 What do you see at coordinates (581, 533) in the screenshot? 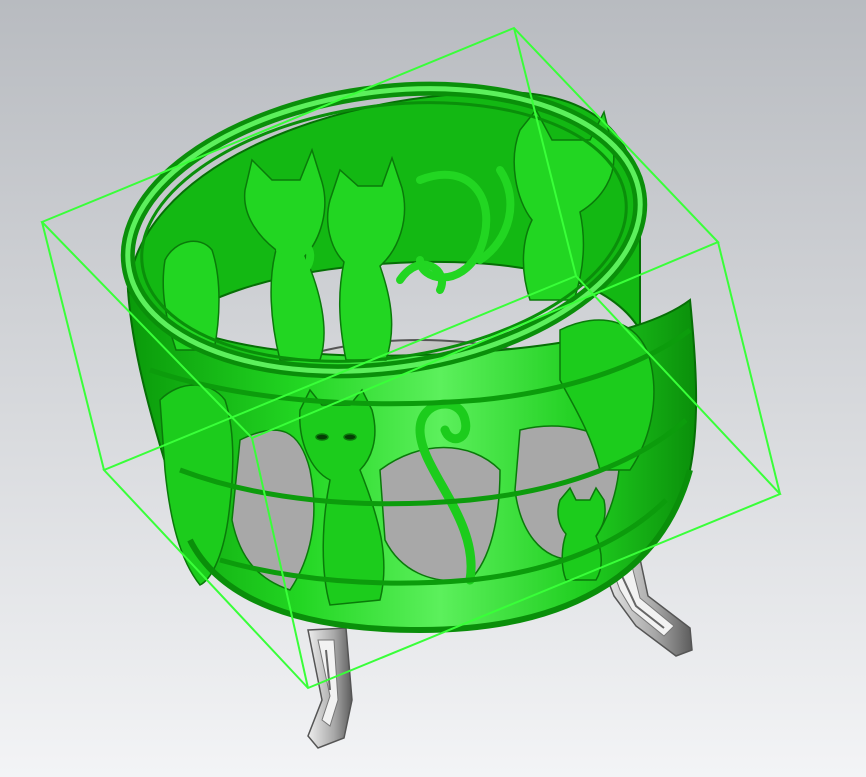
I see `front-cat-right` at bounding box center [581, 533].